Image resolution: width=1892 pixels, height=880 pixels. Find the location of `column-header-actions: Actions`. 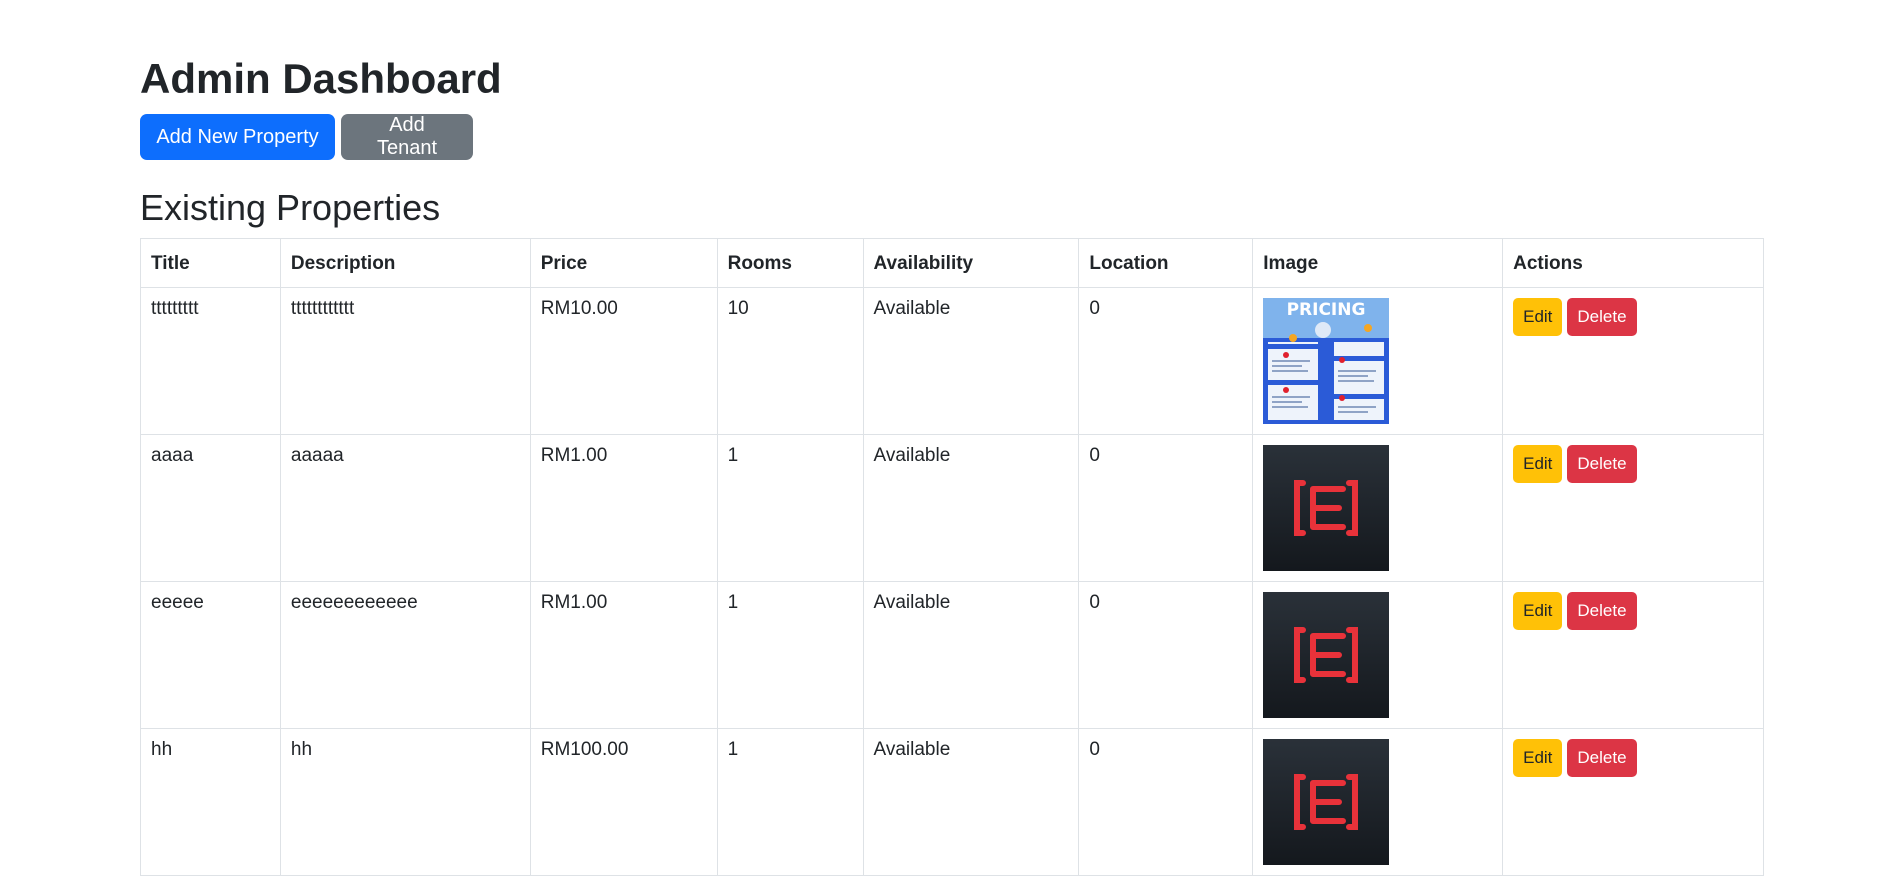

column-header-actions: Actions is located at coordinates (1633, 263).